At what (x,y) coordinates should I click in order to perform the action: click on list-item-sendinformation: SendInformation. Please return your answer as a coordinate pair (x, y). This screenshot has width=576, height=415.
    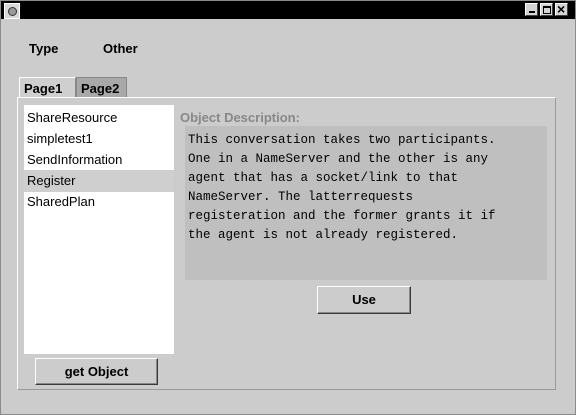
    Looking at the image, I should click on (99, 160).